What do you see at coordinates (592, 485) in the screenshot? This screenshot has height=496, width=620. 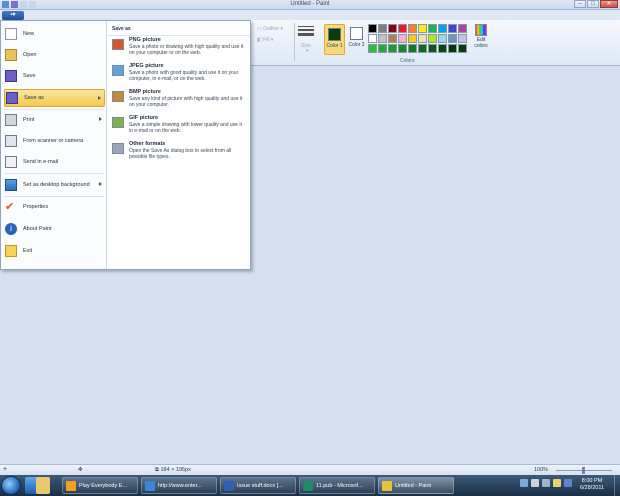 I see `clock: 8:00 PM 6/28/2011` at bounding box center [592, 485].